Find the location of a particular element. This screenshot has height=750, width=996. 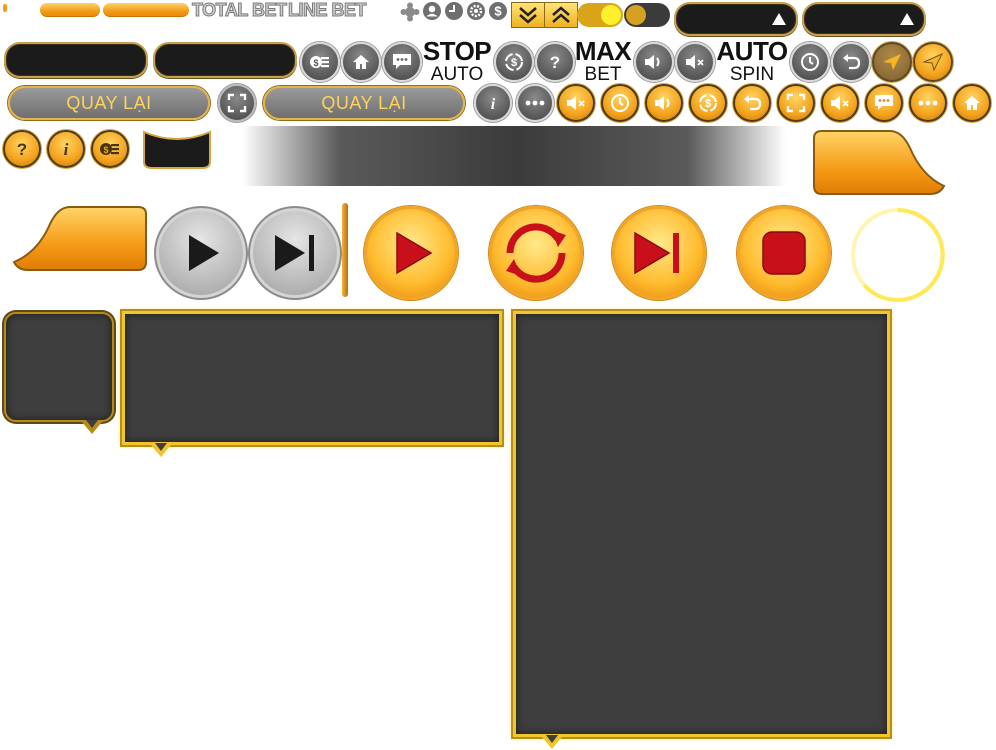

stop-auto-small: AUTO is located at coordinates (457, 74).